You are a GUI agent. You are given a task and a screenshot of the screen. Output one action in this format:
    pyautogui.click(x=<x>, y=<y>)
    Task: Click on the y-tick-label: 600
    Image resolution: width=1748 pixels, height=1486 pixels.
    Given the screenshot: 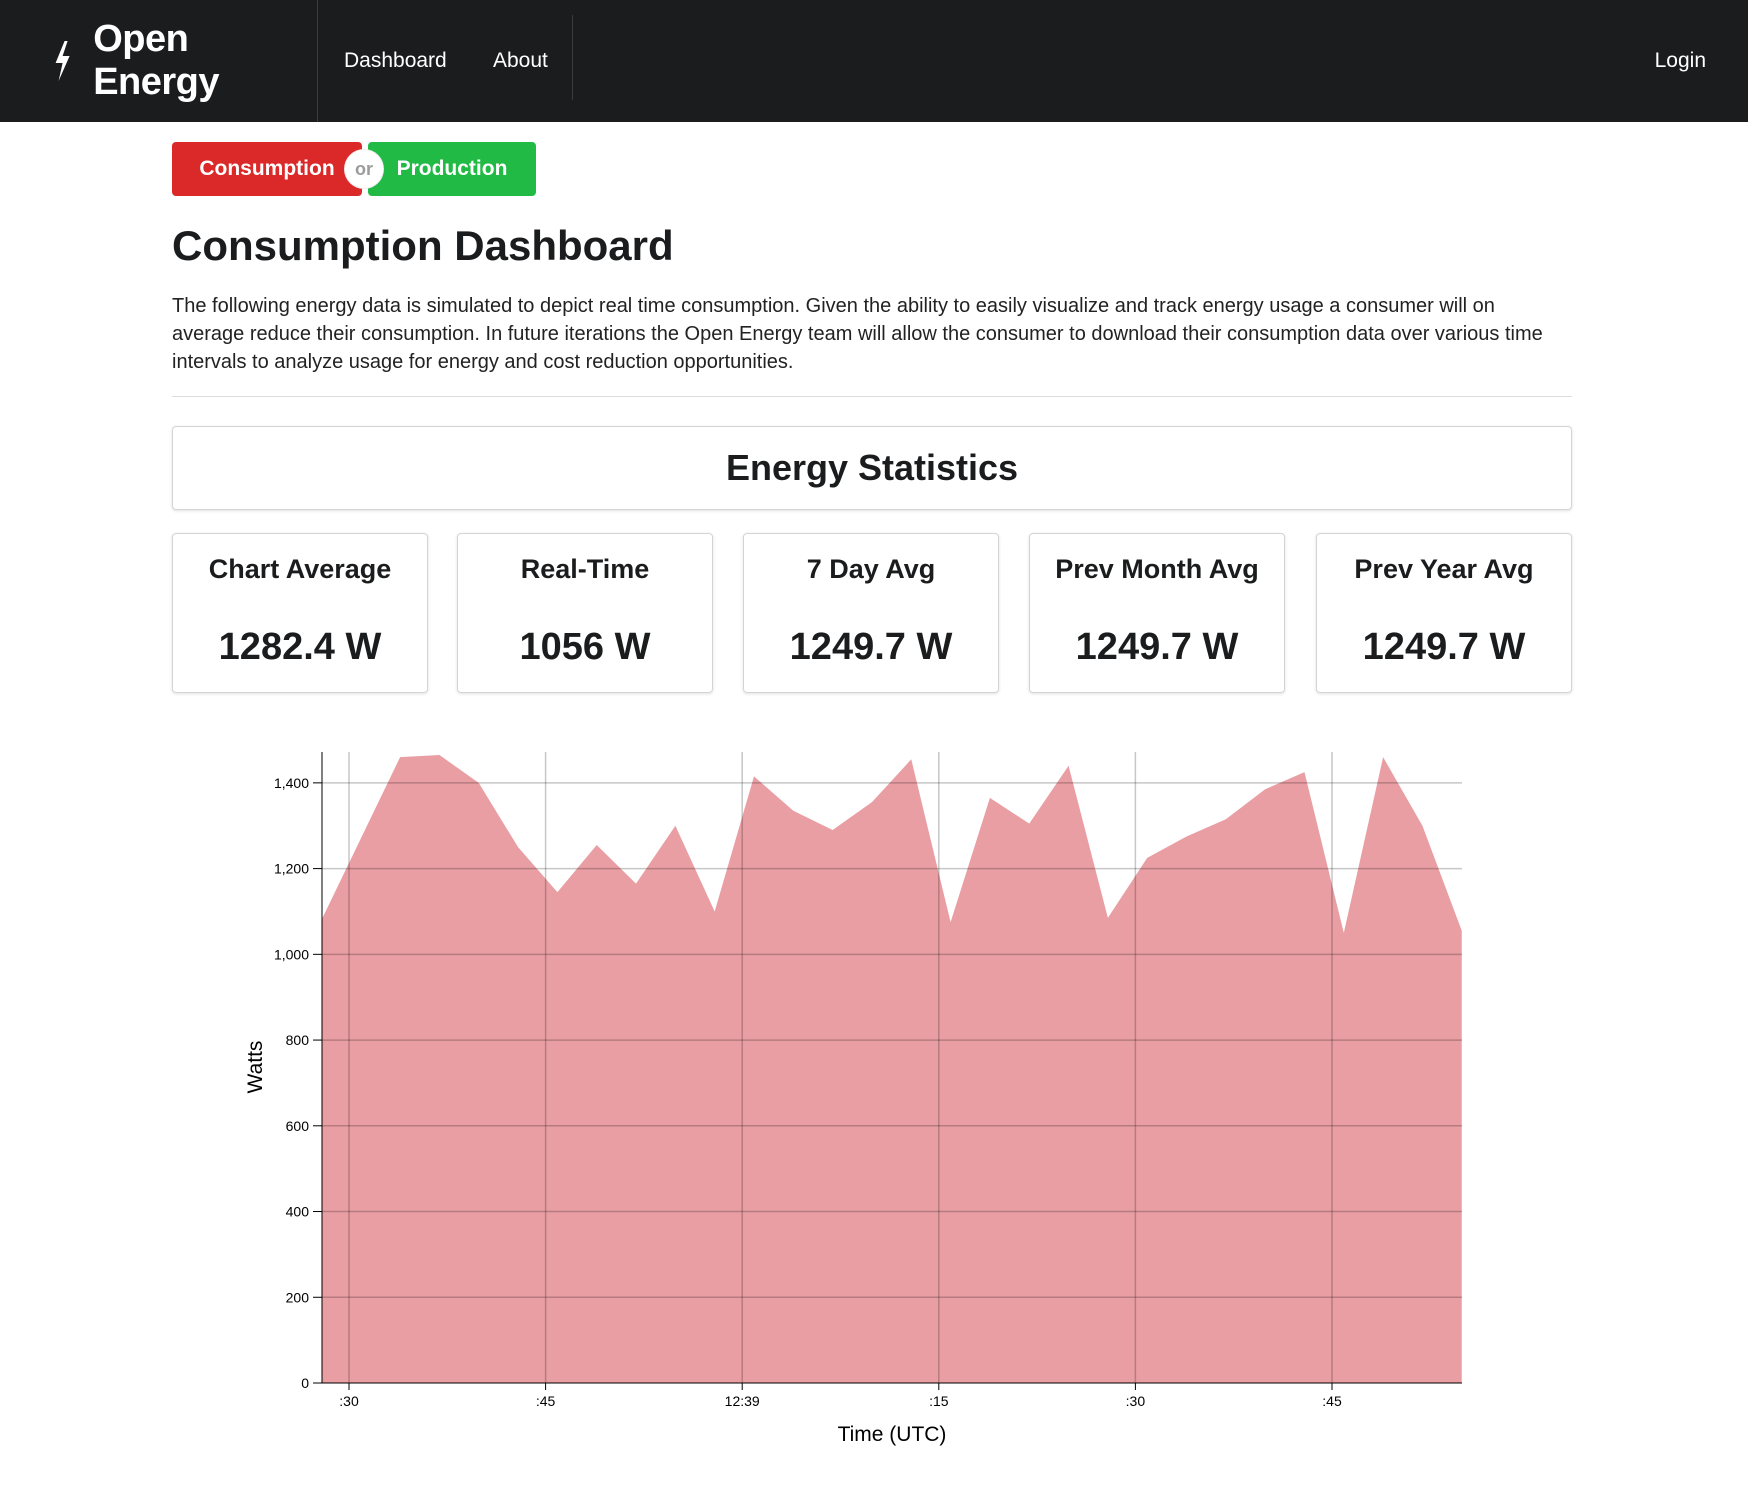 What is the action you would take?
    pyautogui.click(x=298, y=1126)
    